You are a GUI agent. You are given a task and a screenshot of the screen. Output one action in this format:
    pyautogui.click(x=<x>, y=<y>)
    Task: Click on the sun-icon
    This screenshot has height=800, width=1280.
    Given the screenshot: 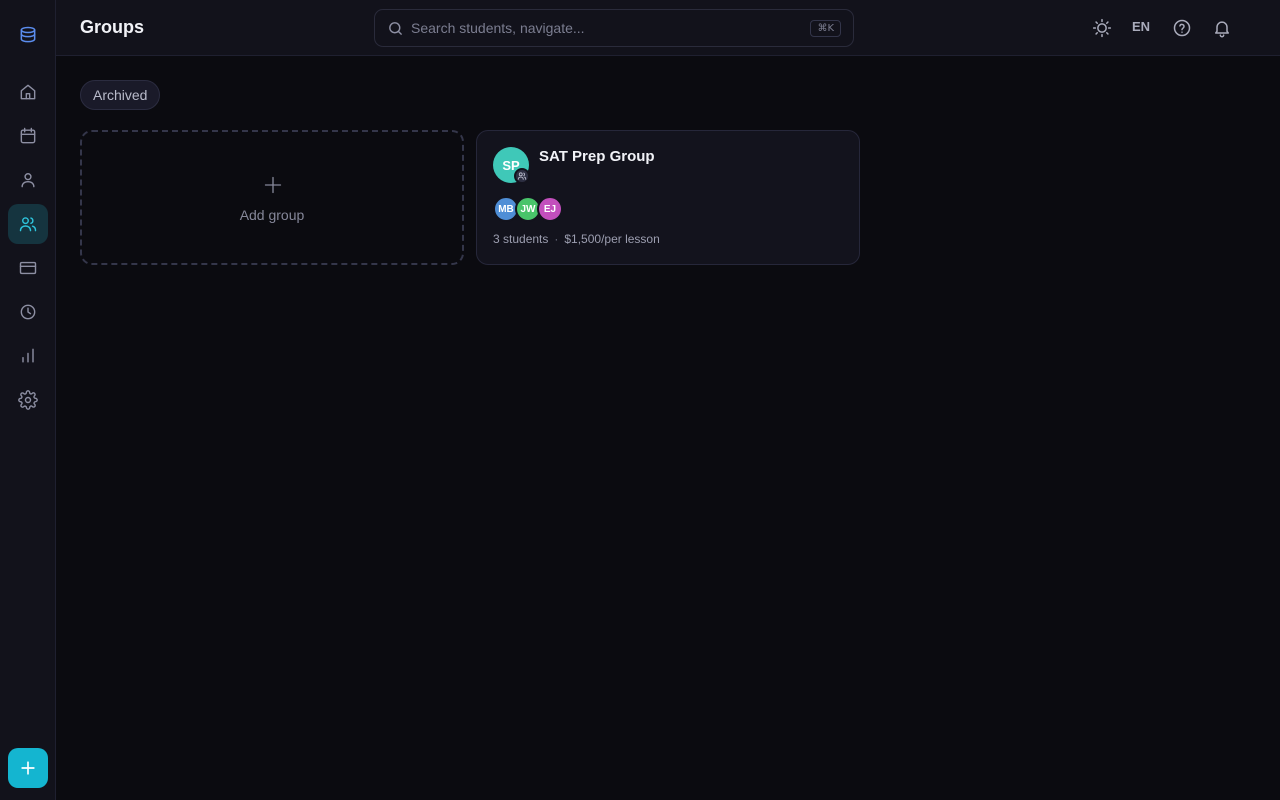 What is the action you would take?
    pyautogui.click(x=1102, y=28)
    